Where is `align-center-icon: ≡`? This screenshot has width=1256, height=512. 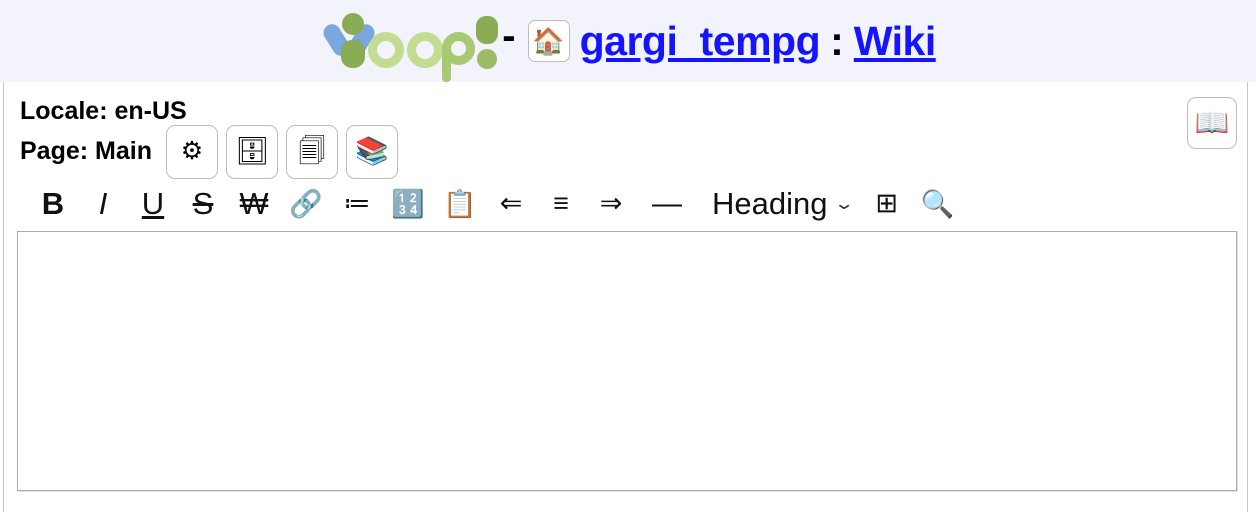 align-center-icon: ≡ is located at coordinates (561, 204).